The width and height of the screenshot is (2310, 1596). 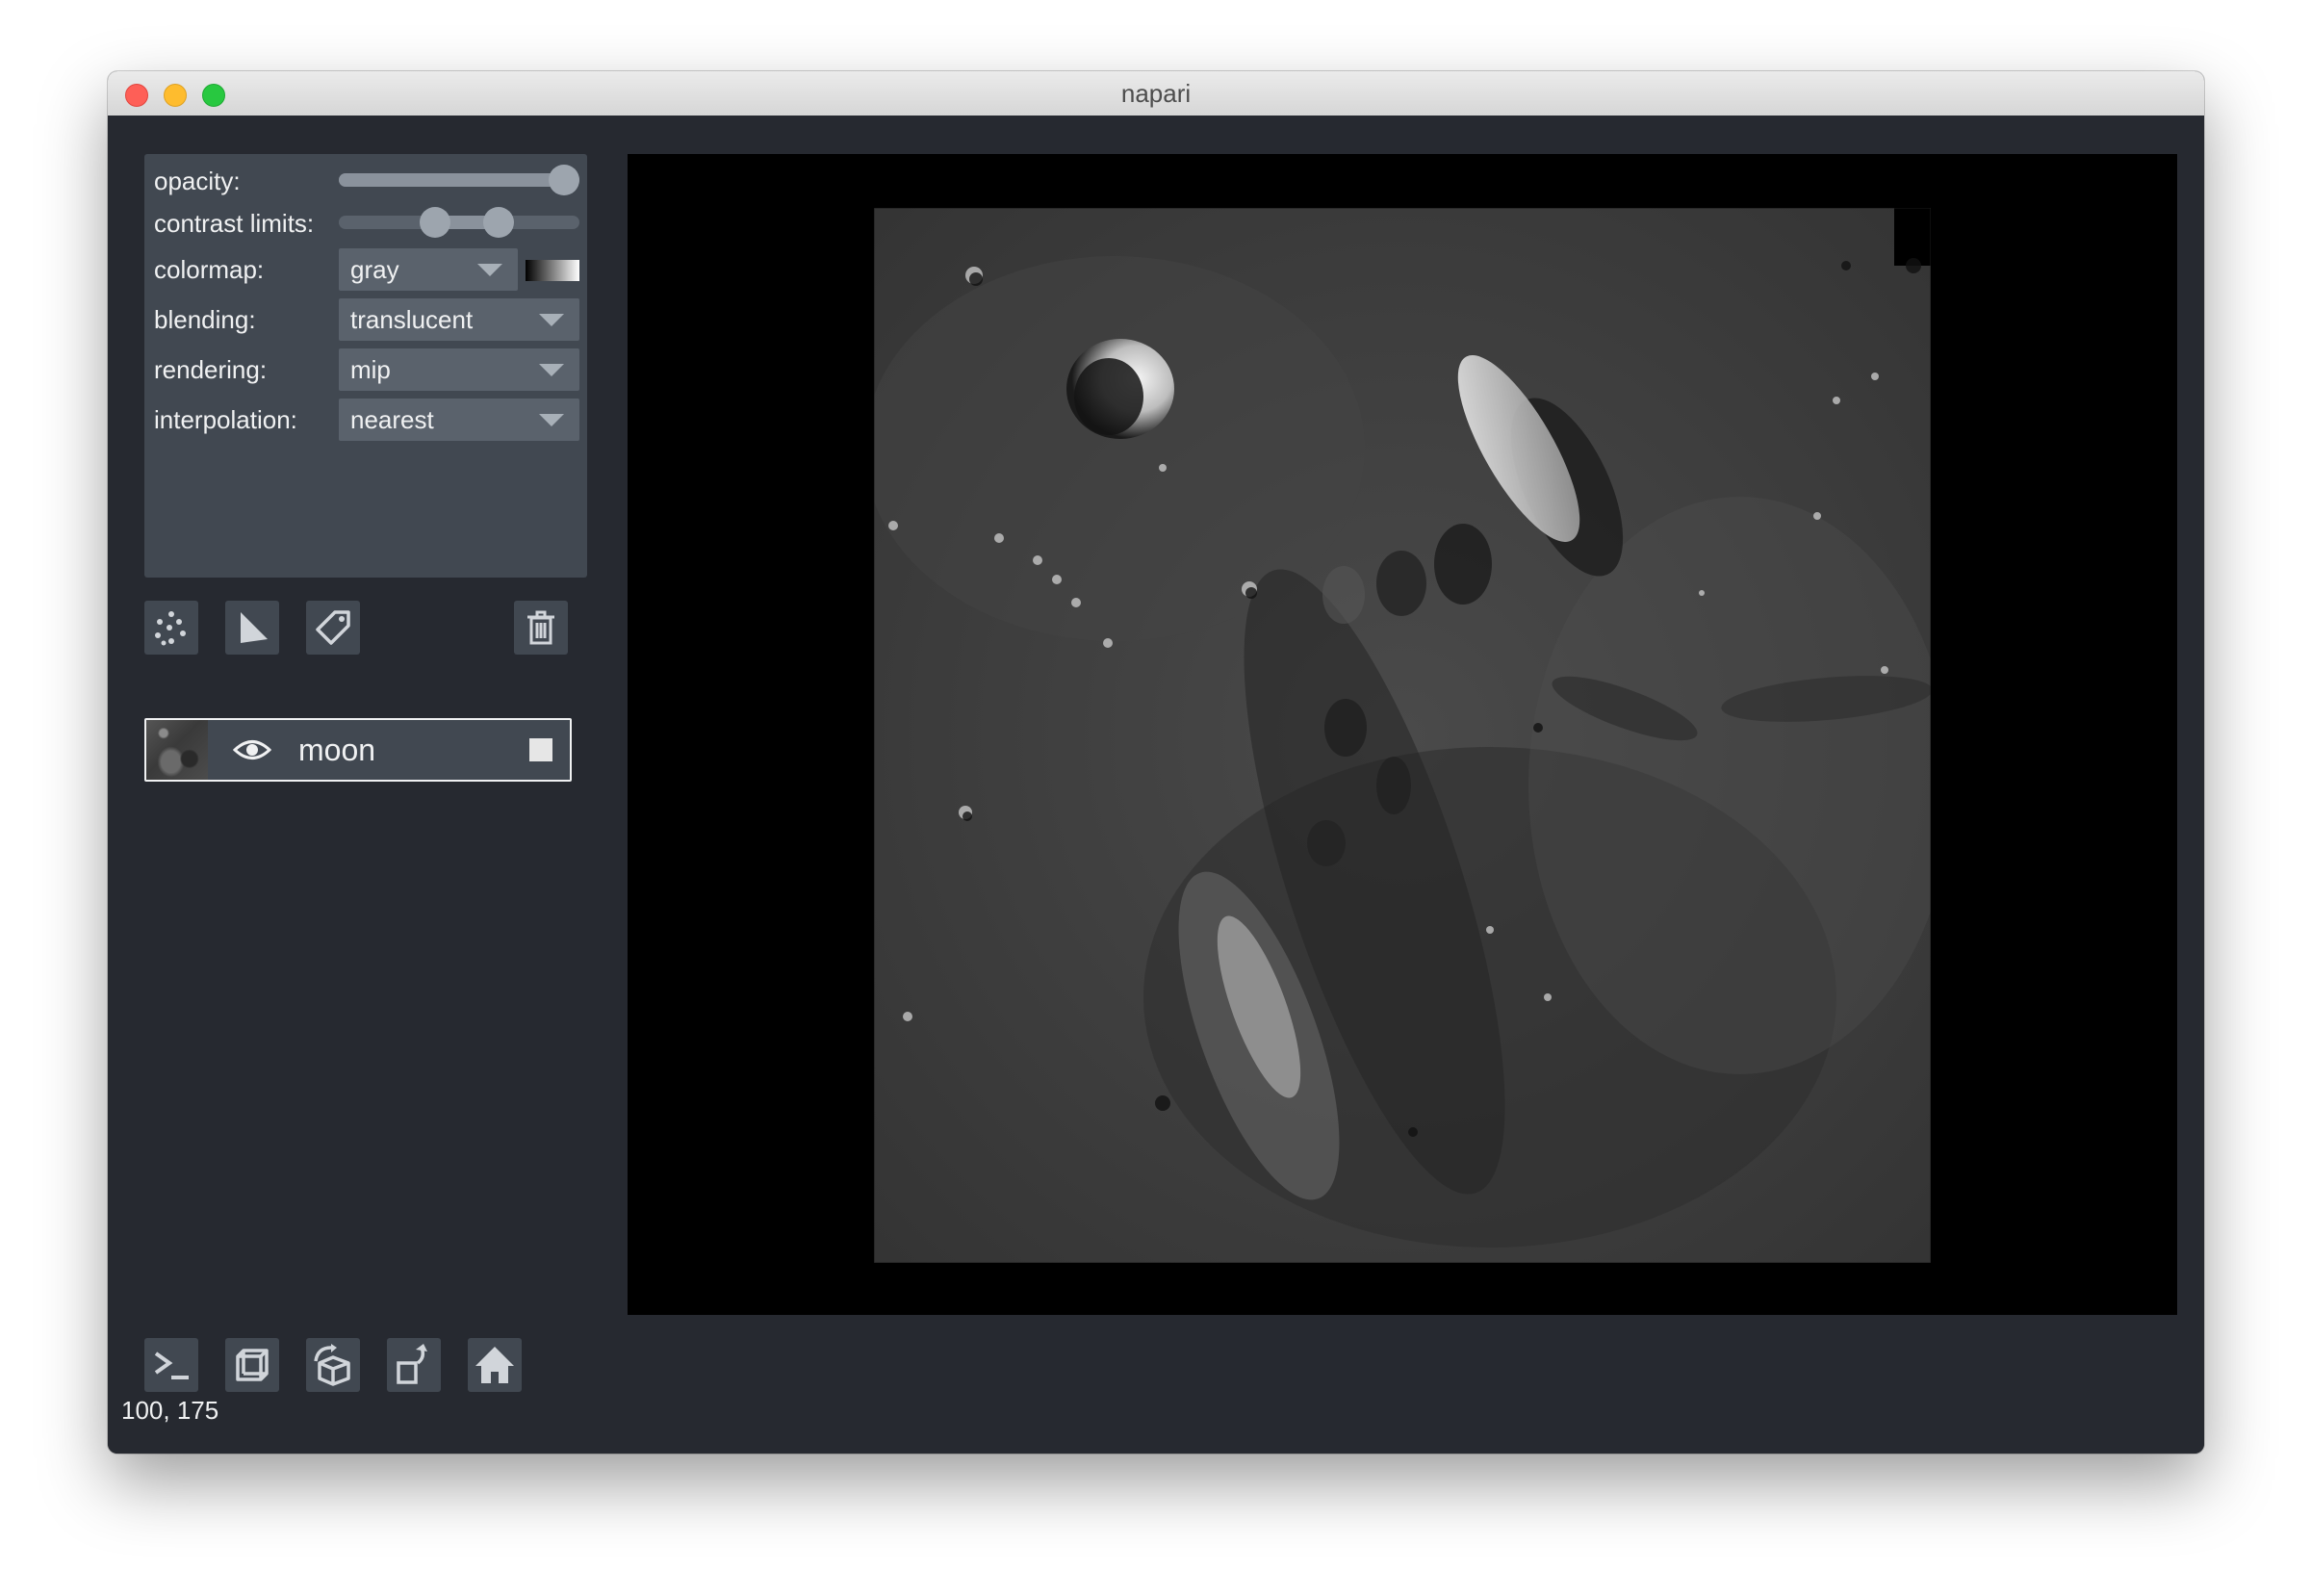 I want to click on blending-label: blending:, so click(x=205, y=320).